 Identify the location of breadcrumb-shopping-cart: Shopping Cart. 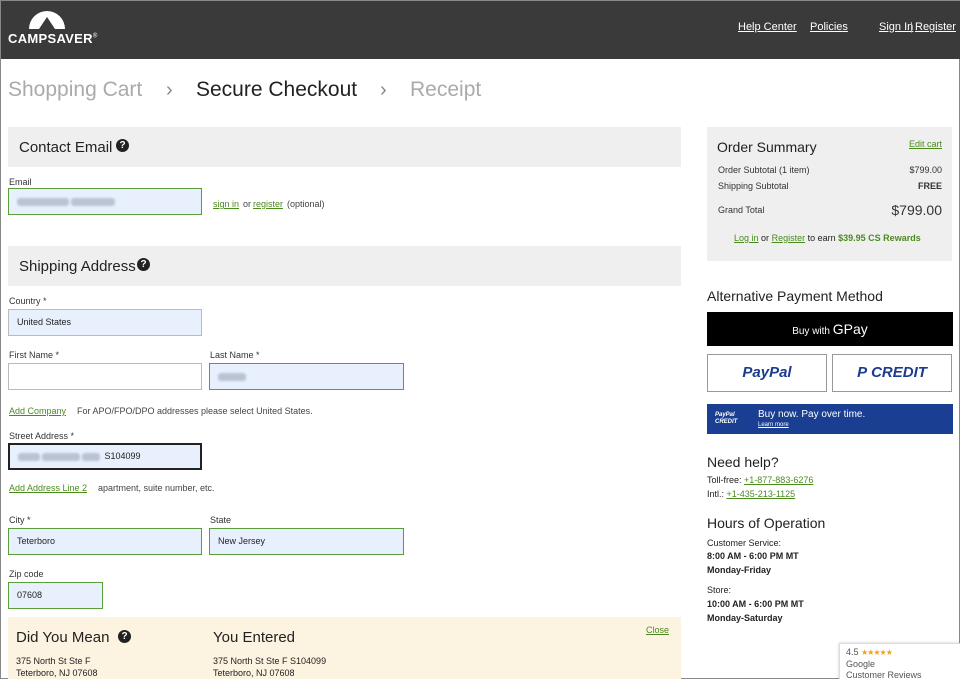
(75, 90).